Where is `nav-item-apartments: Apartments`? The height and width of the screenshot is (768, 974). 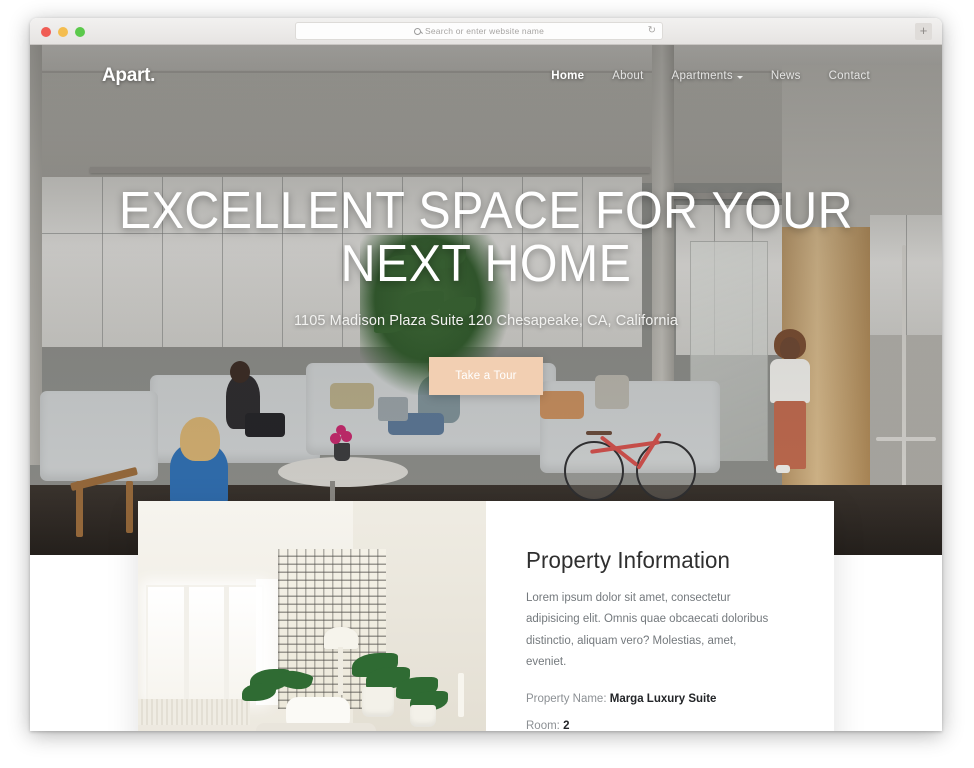 nav-item-apartments: Apartments is located at coordinates (707, 76).